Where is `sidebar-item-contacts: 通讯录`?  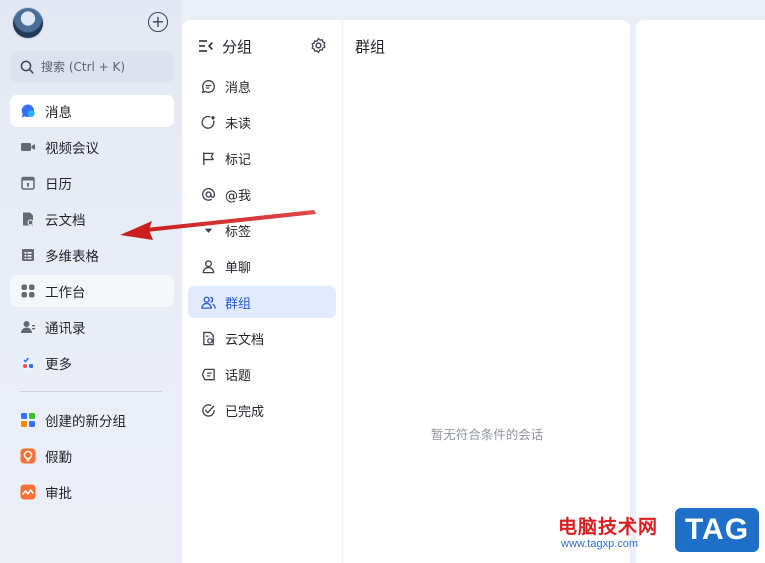
sidebar-item-contacts: 通讯录 is located at coordinates (92, 327).